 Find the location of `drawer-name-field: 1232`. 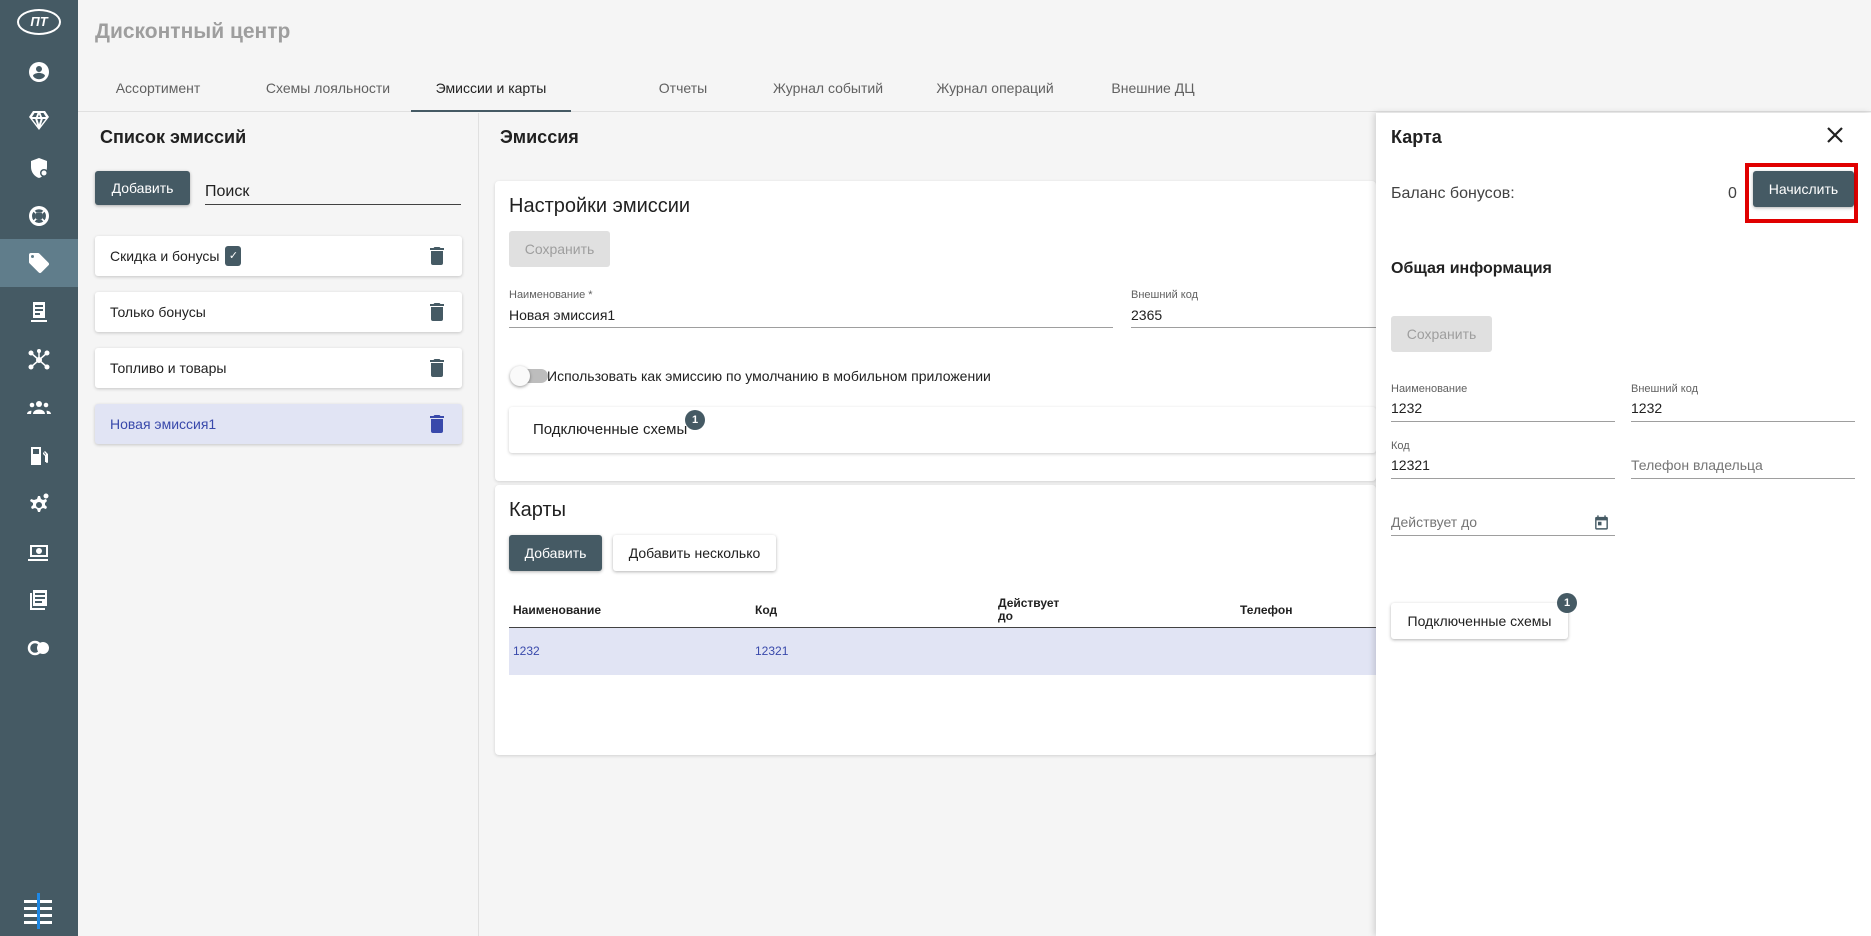

drawer-name-field: 1232 is located at coordinates (1503, 411).